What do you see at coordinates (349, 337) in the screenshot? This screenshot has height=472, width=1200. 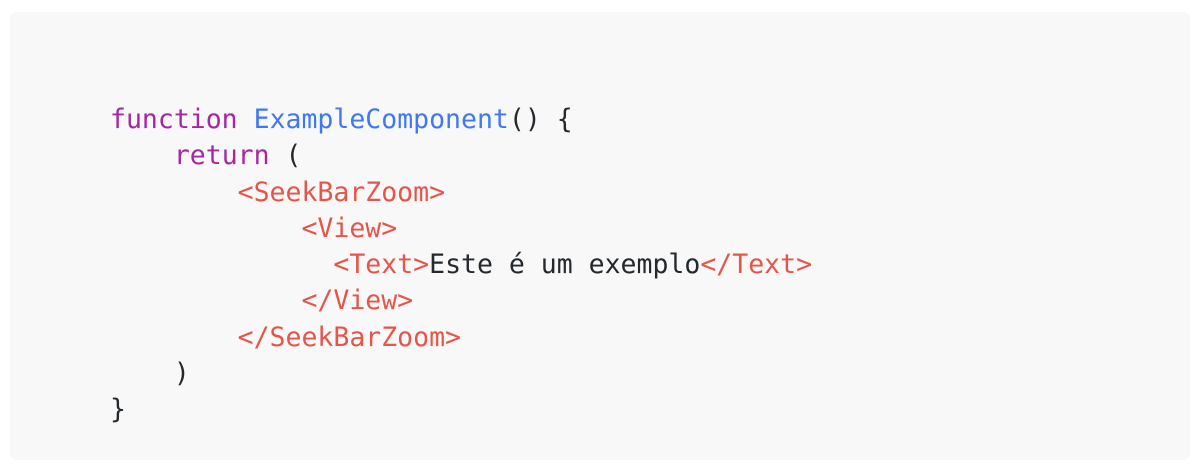 I see `jsx-tag-token: </SeekBarZoom>` at bounding box center [349, 337].